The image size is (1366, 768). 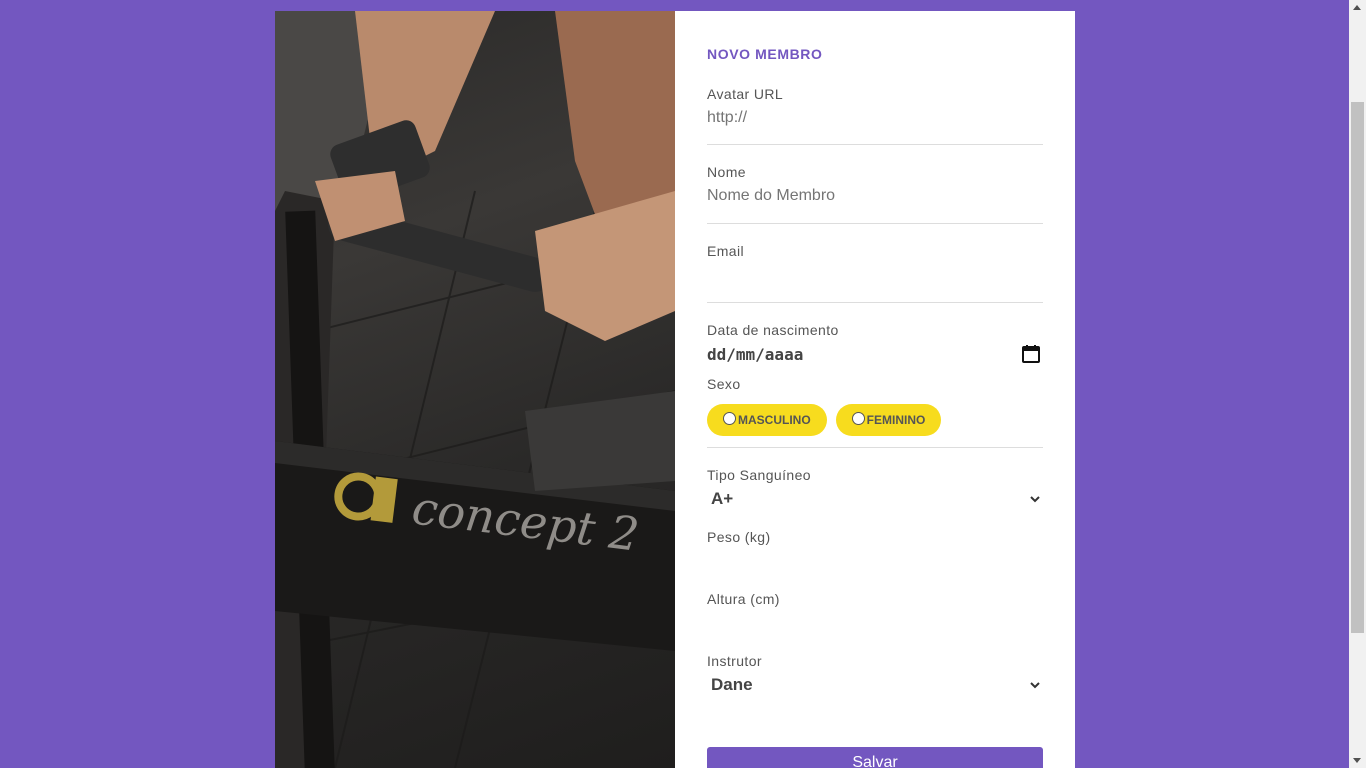 I want to click on email-label: Email, so click(x=726, y=251).